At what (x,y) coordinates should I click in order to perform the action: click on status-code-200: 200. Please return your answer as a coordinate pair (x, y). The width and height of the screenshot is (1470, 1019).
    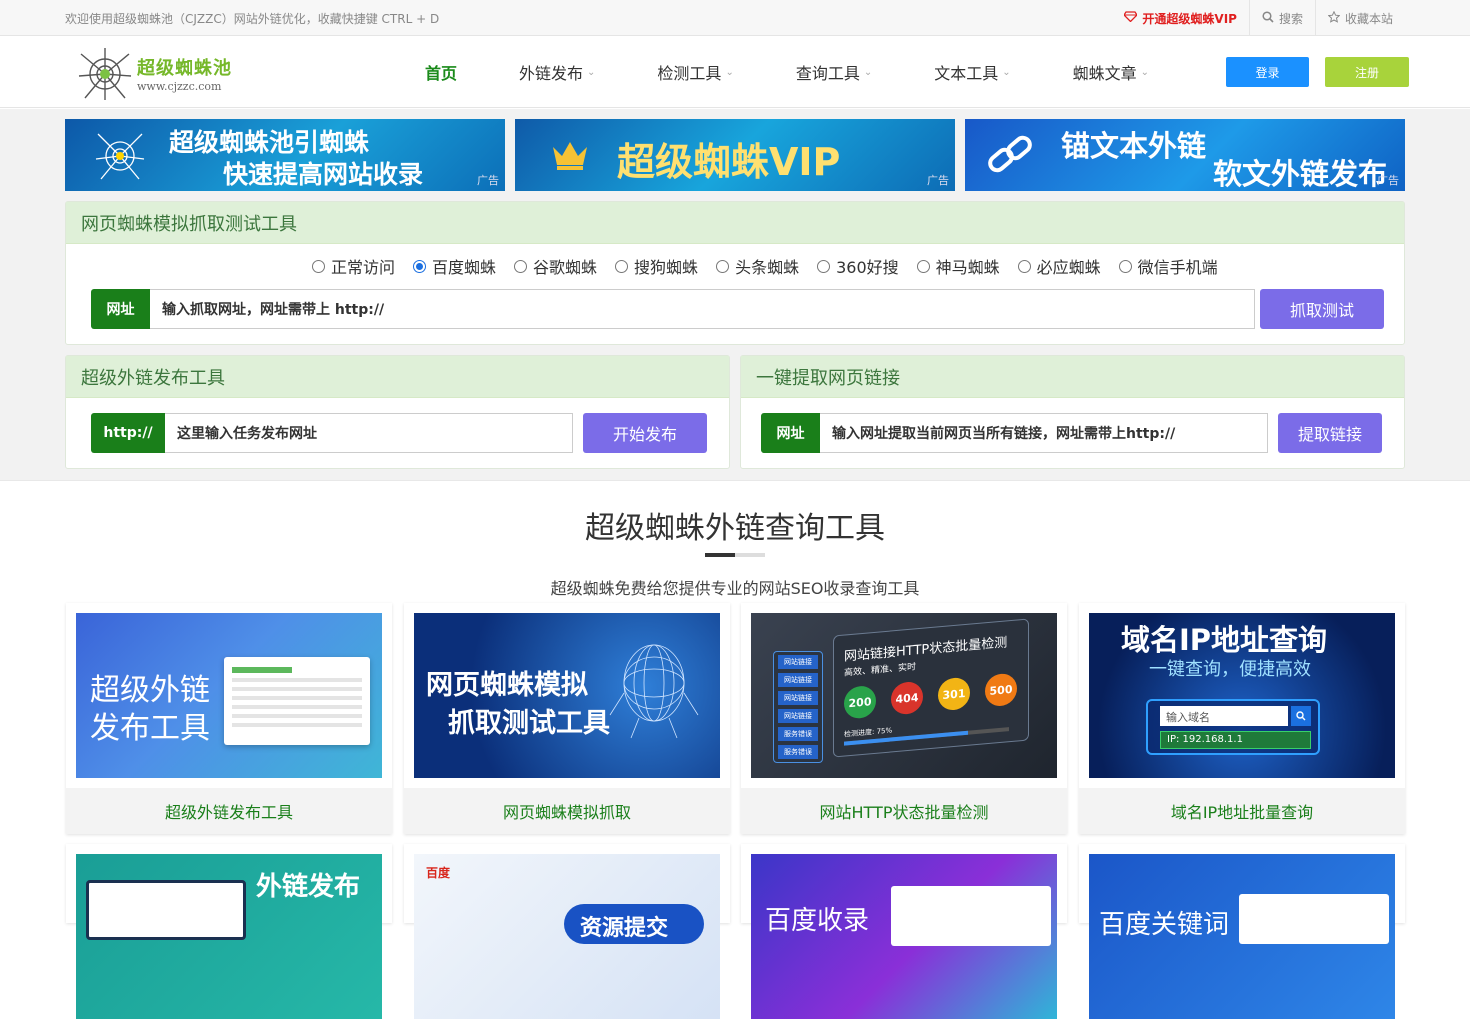
    Looking at the image, I should click on (860, 702).